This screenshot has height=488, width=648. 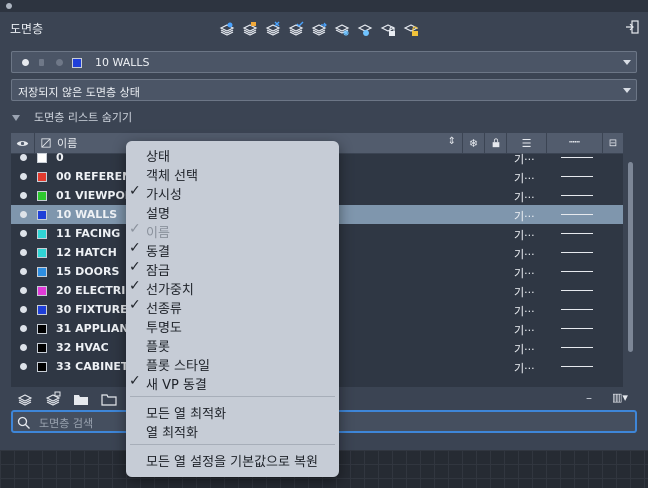 I want to click on new-layer-icon, so click(x=227, y=29).